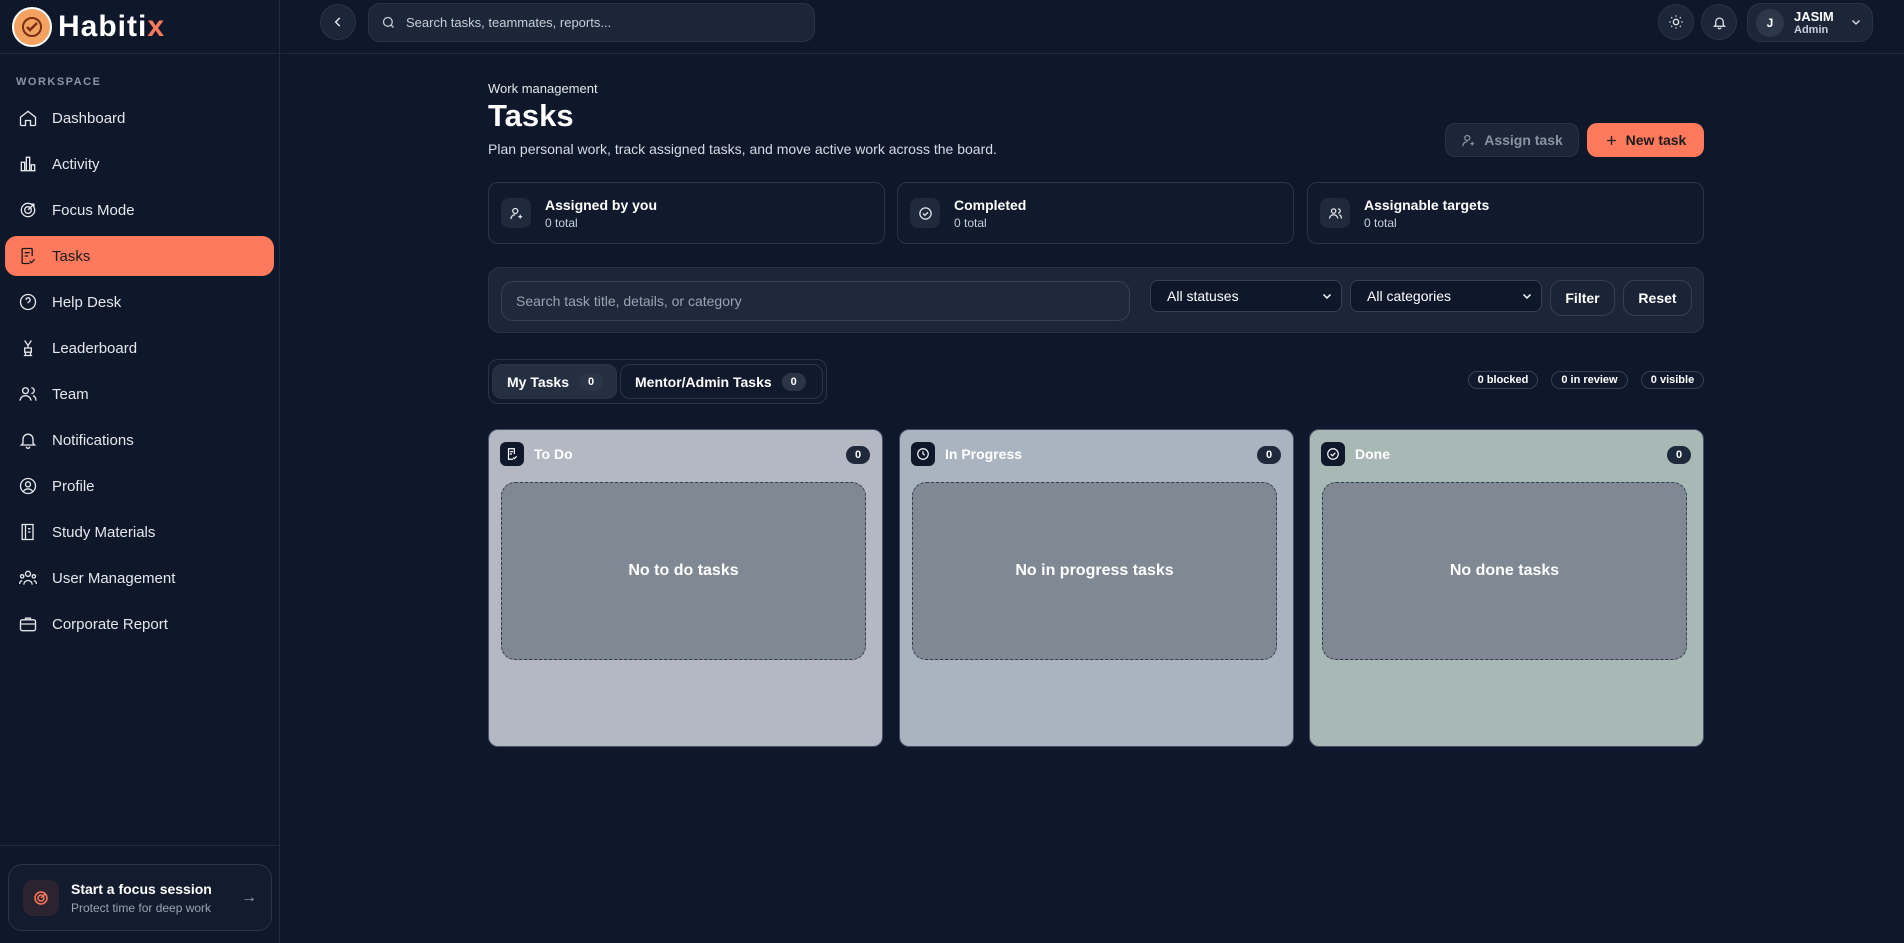 The width and height of the screenshot is (1904, 943). What do you see at coordinates (32, 26) in the screenshot?
I see `brand-logo-icon` at bounding box center [32, 26].